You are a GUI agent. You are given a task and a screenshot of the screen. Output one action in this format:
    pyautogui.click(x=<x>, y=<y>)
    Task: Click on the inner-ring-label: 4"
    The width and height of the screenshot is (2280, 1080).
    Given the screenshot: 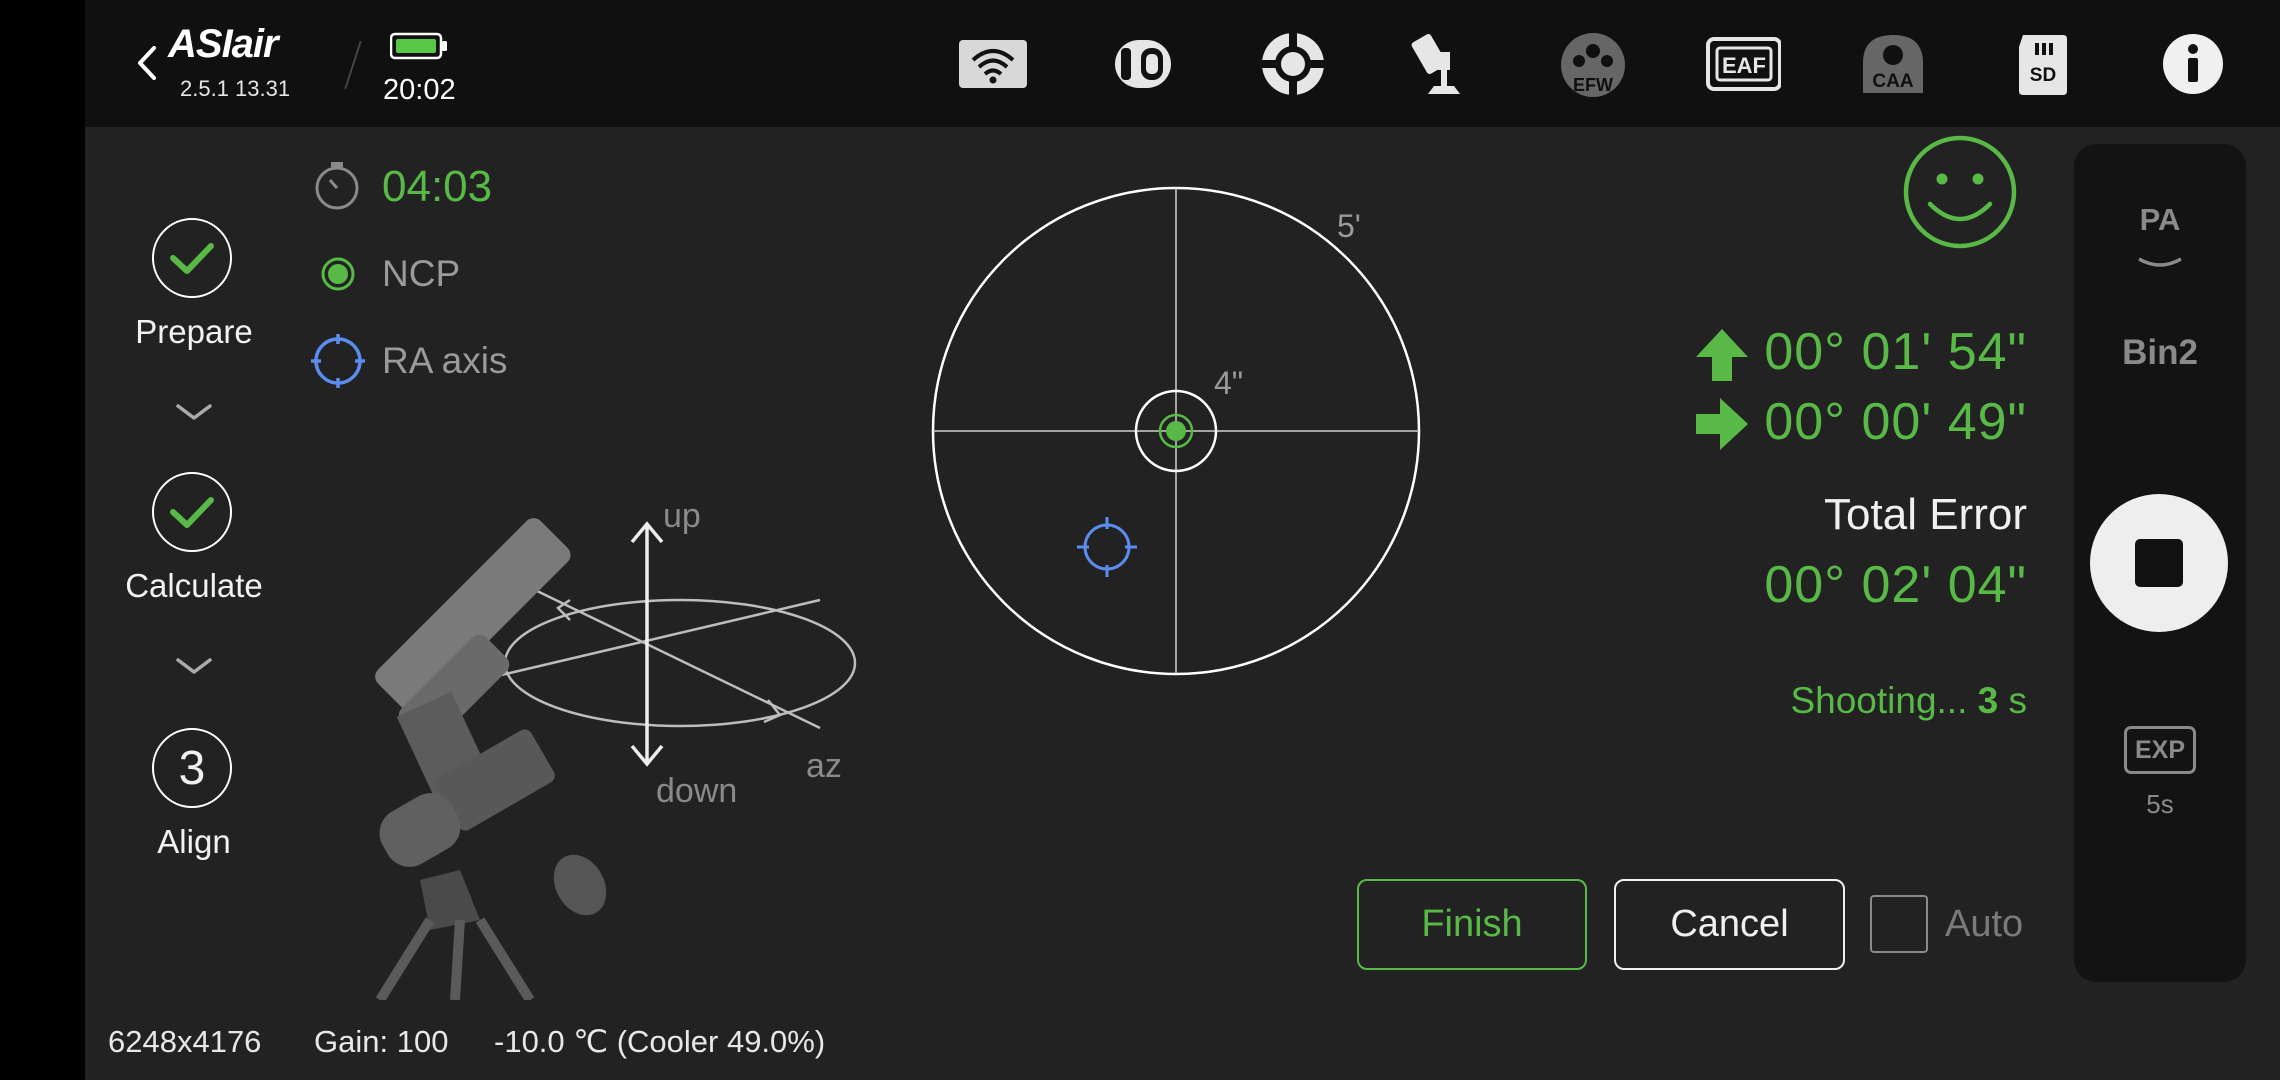 What is the action you would take?
    pyautogui.click(x=1228, y=383)
    